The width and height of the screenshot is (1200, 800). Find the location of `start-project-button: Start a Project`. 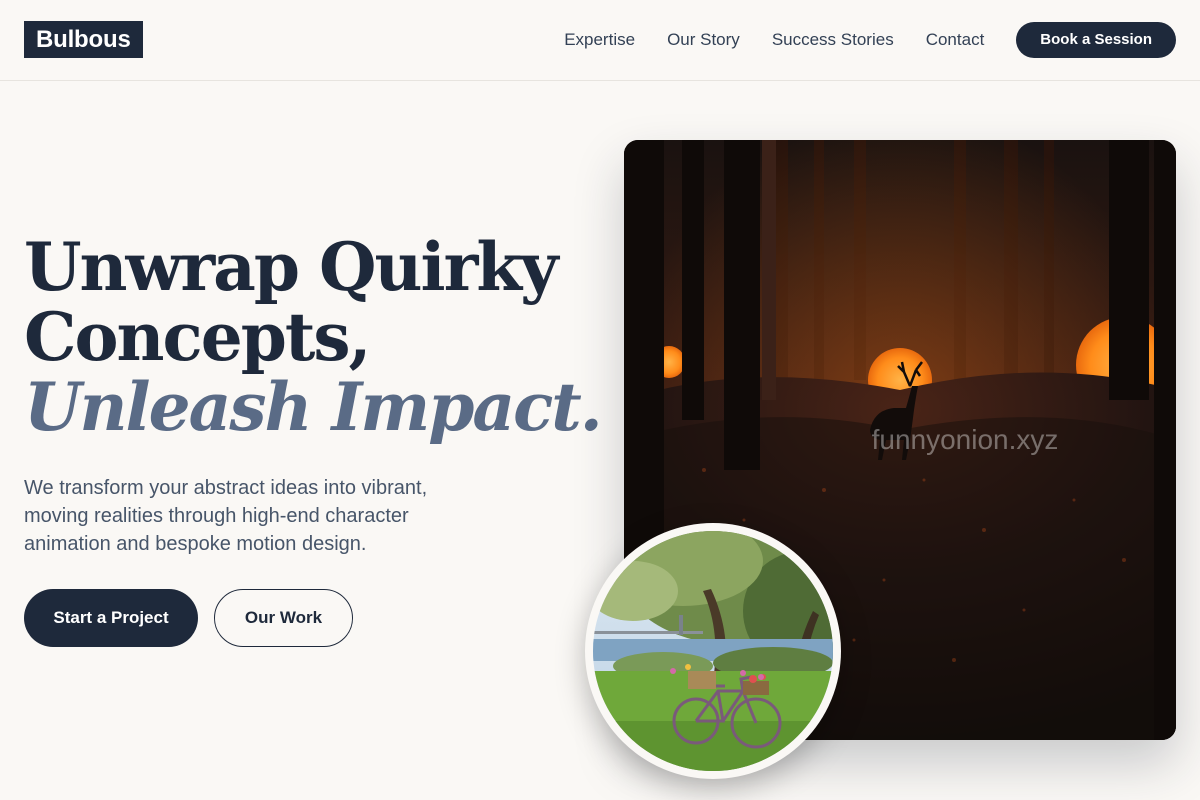

start-project-button: Start a Project is located at coordinates (111, 618).